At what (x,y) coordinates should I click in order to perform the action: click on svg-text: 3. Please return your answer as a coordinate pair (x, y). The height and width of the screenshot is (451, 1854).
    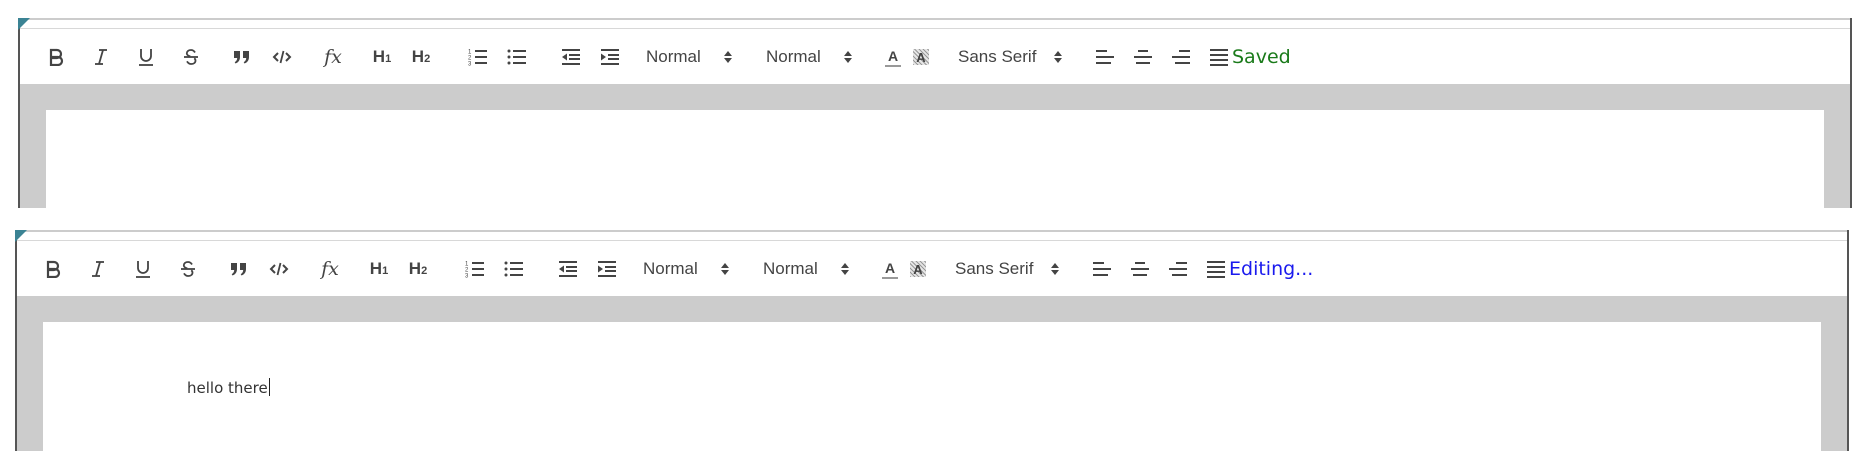
    Looking at the image, I should click on (467, 276).